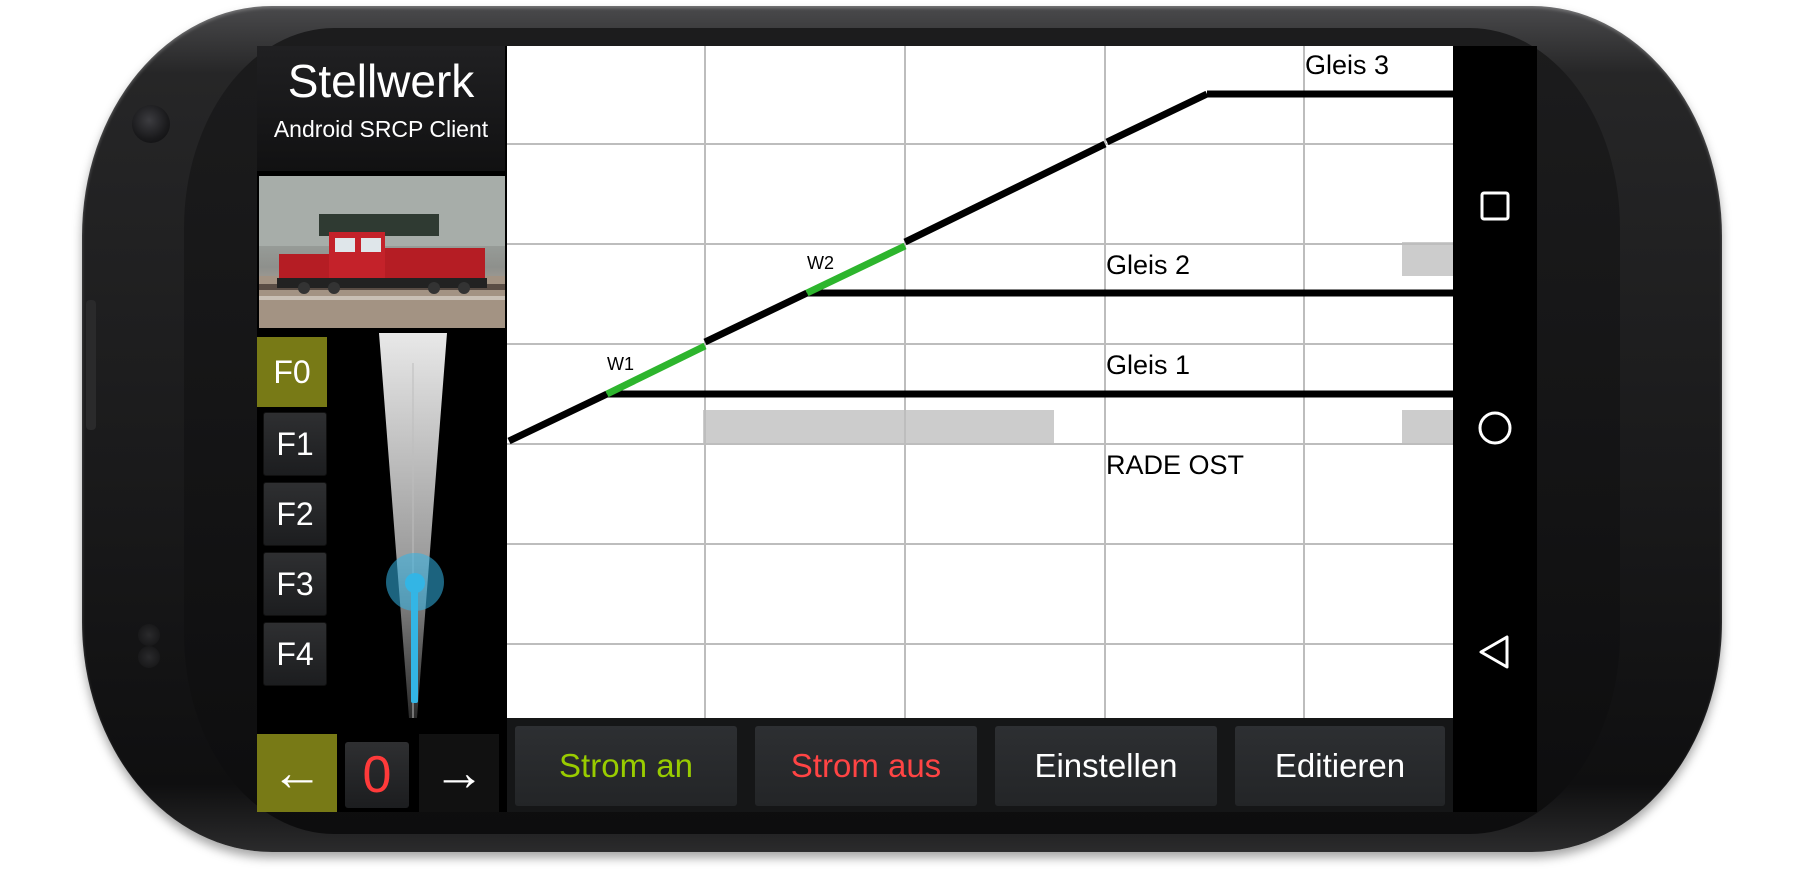 Image resolution: width=1799 pixels, height=885 pixels. I want to click on locomotive-image, so click(382, 252).